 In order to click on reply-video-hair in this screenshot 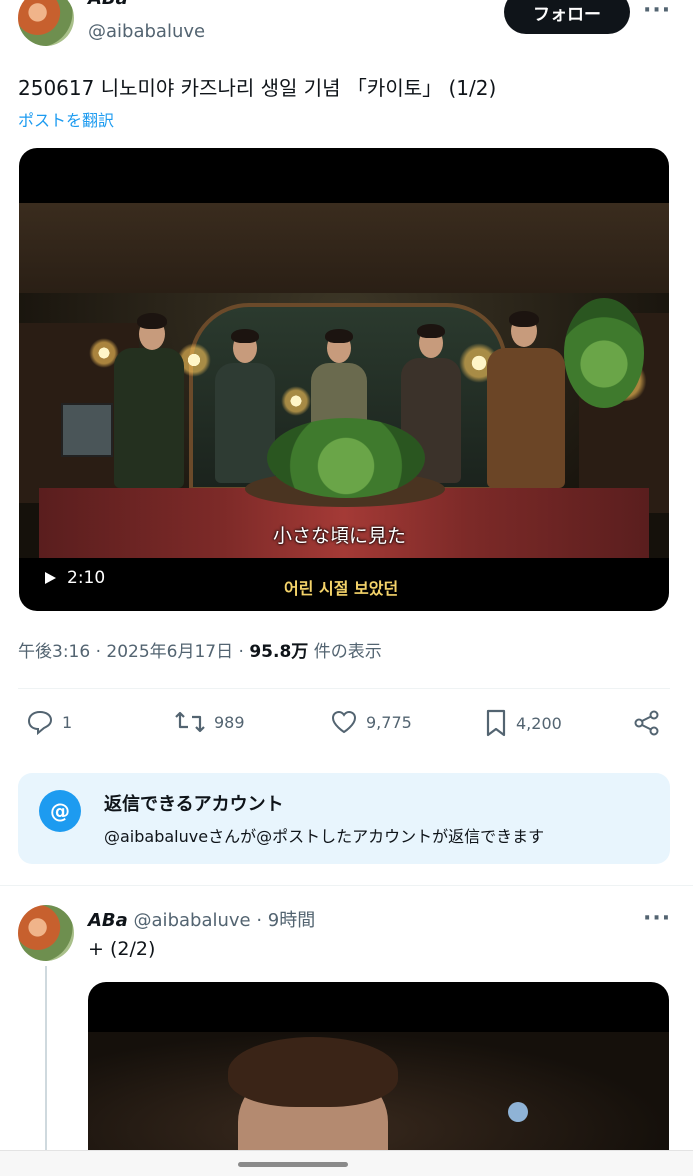, I will do `click(313, 1072)`.